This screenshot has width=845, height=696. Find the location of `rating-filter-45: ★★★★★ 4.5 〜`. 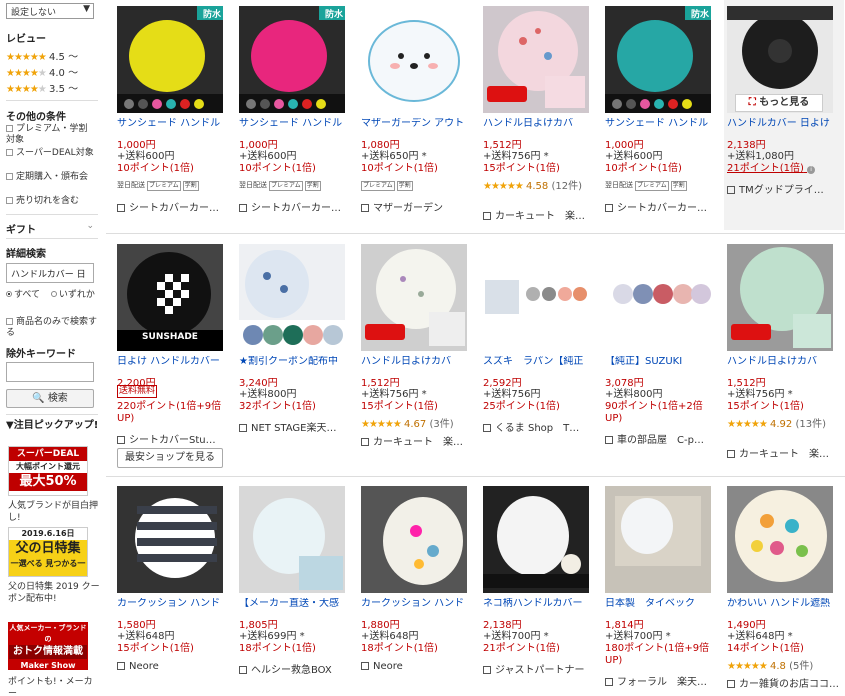

rating-filter-45: ★★★★★ 4.5 〜 is located at coordinates (42, 55).